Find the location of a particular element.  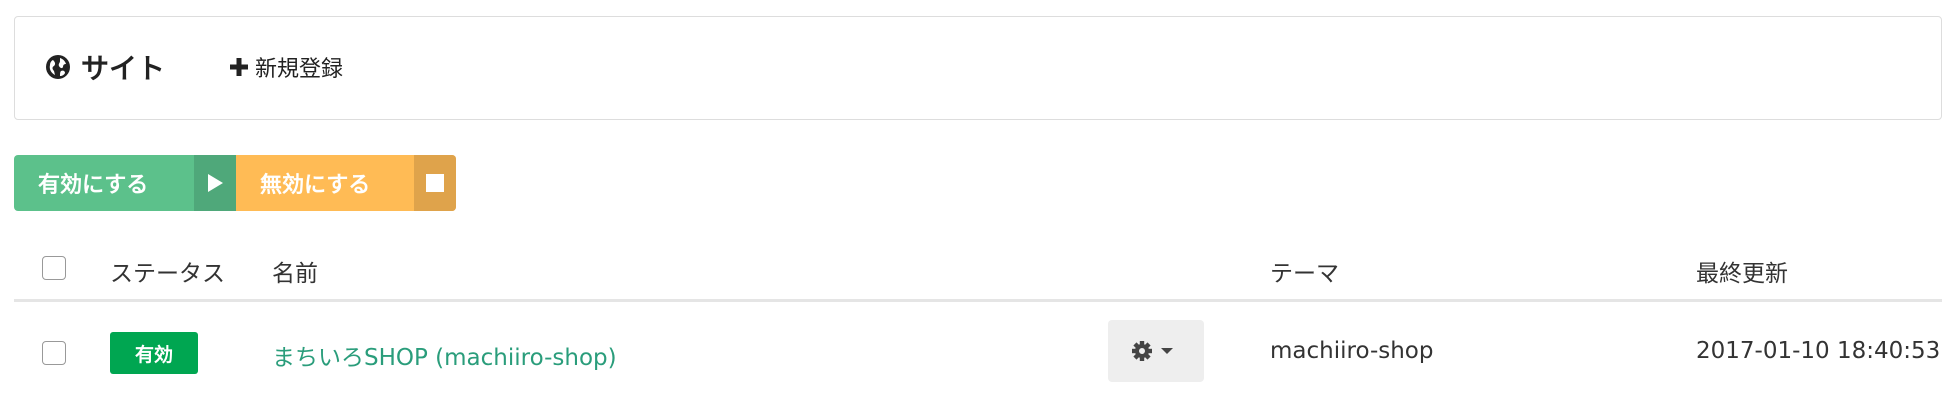

new-registration-label: 新規登録 is located at coordinates (299, 69).